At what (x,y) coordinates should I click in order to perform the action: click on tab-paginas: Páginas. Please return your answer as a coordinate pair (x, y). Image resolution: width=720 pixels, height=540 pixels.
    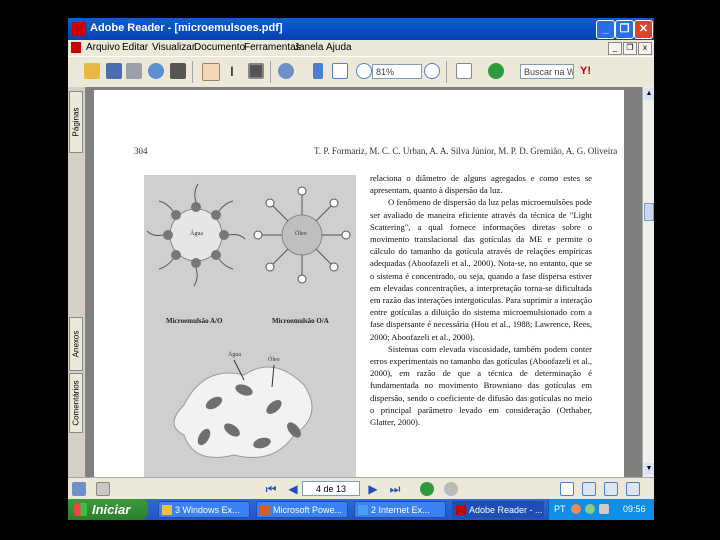
    Looking at the image, I should click on (76, 122).